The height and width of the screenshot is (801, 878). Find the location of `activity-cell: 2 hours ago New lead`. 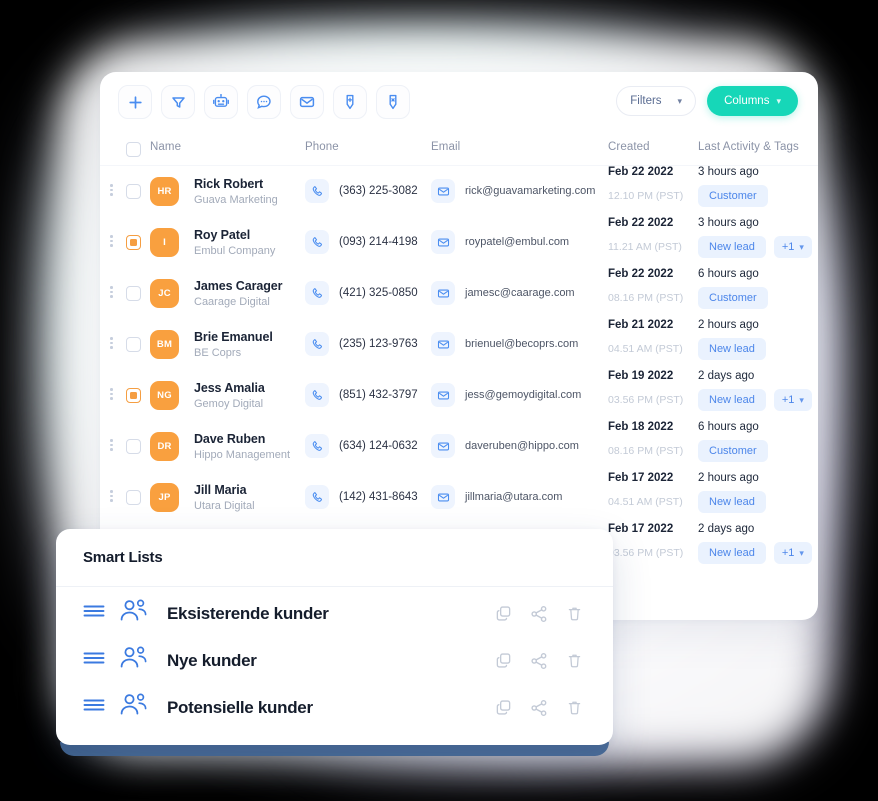

activity-cell: 2 hours ago New lead is located at coordinates (732, 339).